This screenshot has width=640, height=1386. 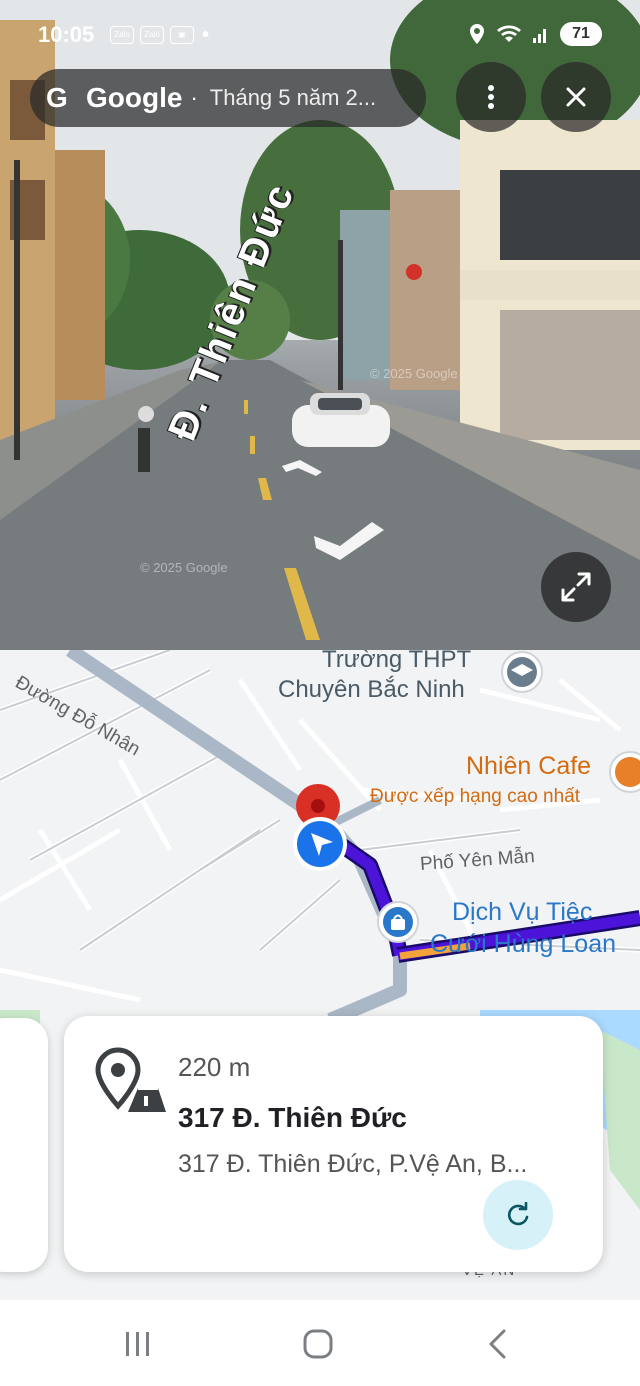 I want to click on home-button, so click(x=318, y=1344).